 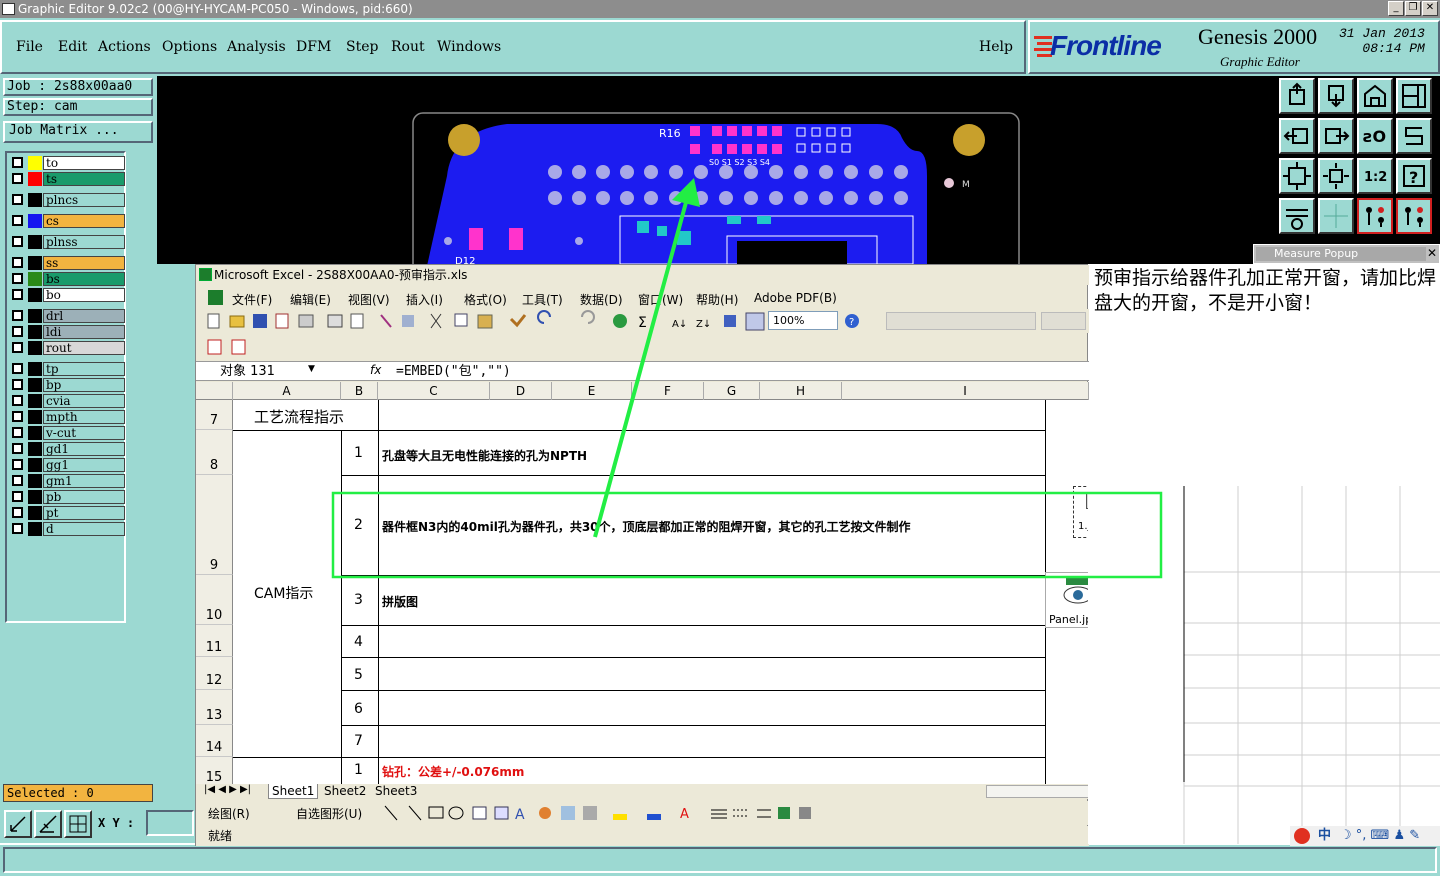 What do you see at coordinates (84, 497) in the screenshot?
I see `layer-name: pb` at bounding box center [84, 497].